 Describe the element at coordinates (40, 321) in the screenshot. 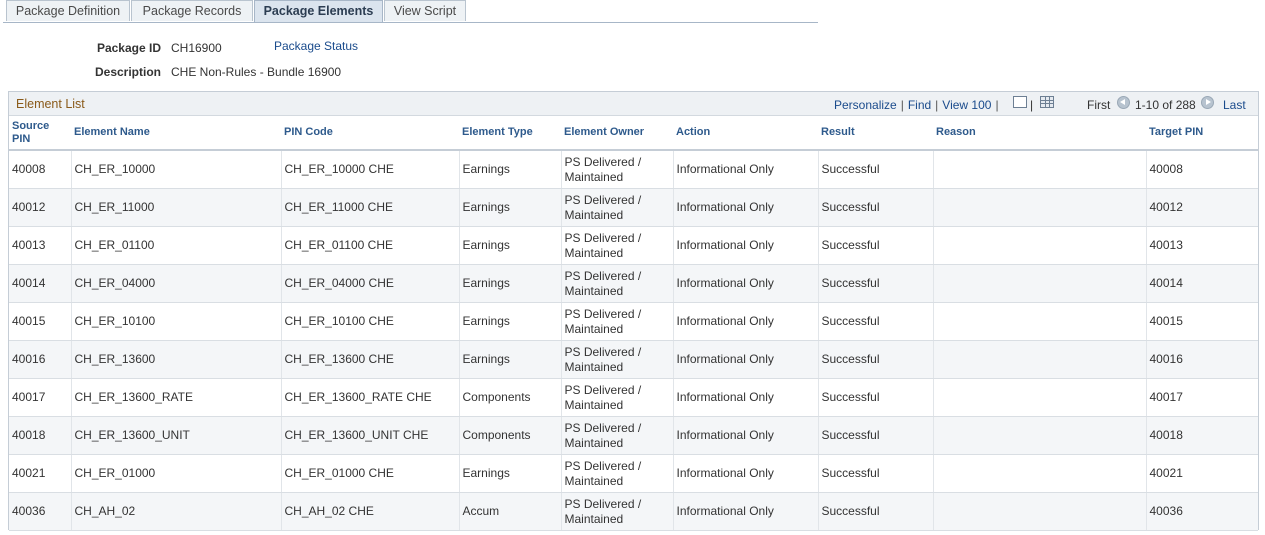

I see `cell-source-pin: 40015` at that location.